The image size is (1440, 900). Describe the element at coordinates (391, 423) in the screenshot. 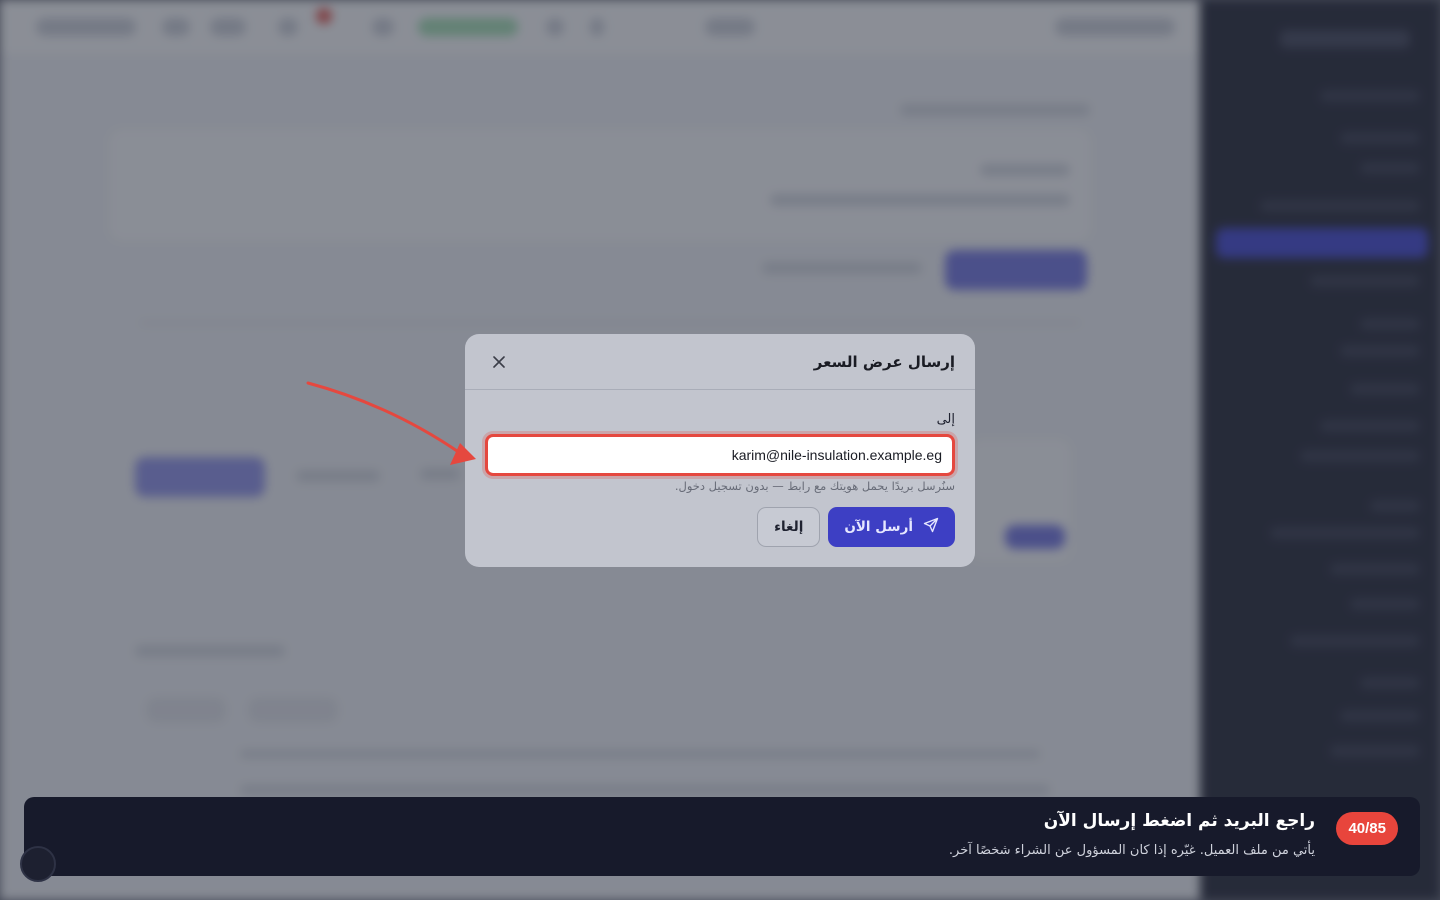

I see `pointer-arrow-icon` at that location.